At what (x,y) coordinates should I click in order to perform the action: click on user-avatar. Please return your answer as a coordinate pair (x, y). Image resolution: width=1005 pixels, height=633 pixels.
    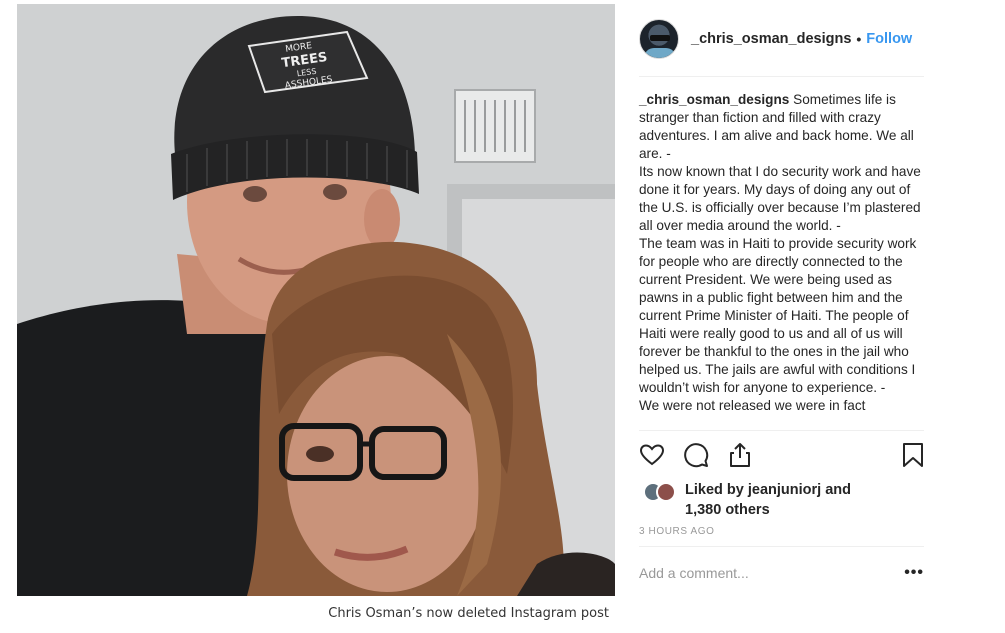
    Looking at the image, I should click on (659, 39).